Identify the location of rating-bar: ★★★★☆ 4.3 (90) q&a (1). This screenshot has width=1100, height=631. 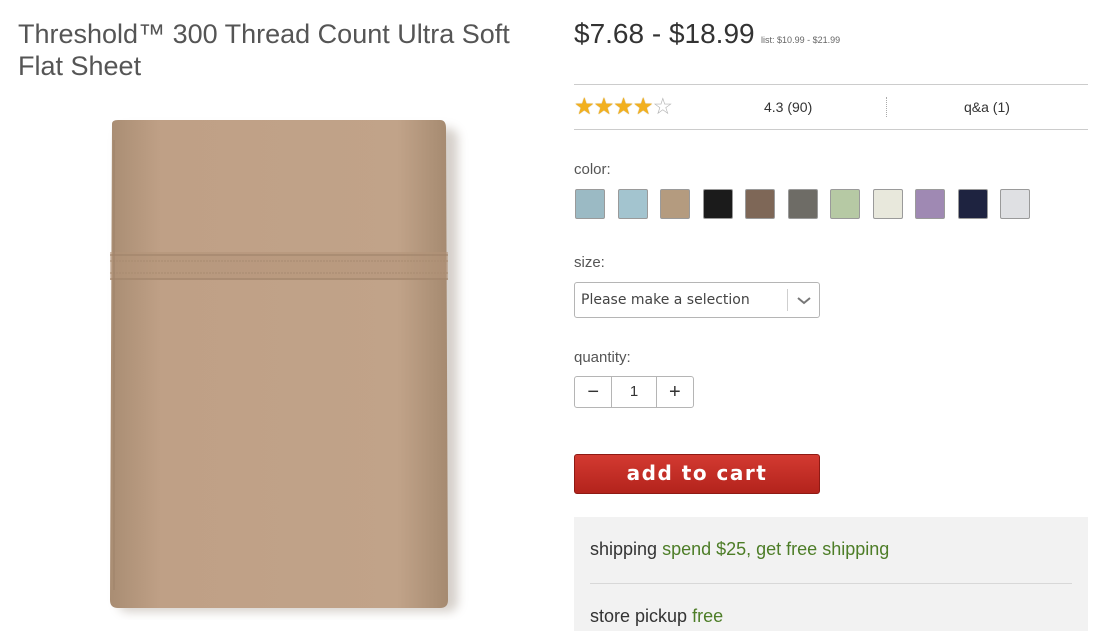
(831, 107).